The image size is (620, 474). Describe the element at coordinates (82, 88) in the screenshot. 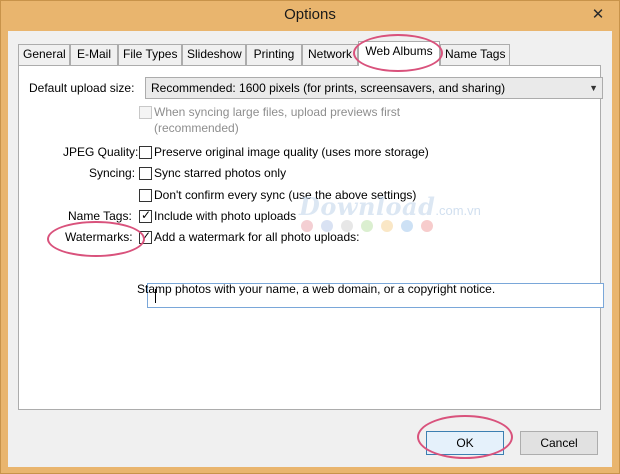

I see `upload-size-label: Default upload size:` at that location.